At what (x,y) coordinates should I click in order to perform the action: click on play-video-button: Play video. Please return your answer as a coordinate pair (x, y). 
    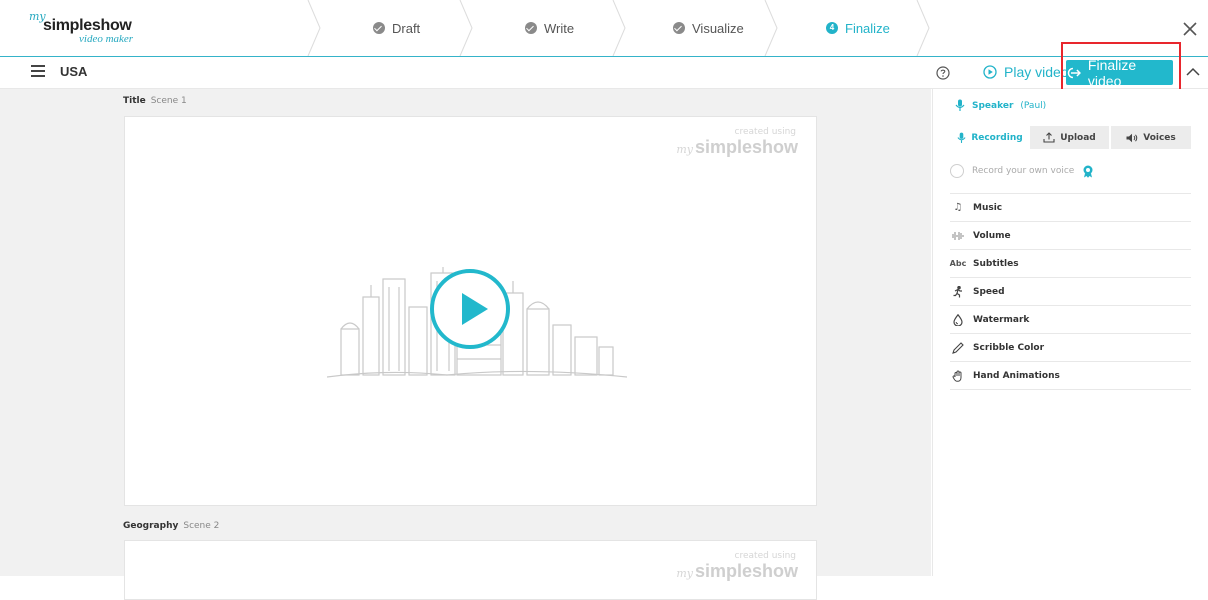
    Looking at the image, I should click on (1026, 72).